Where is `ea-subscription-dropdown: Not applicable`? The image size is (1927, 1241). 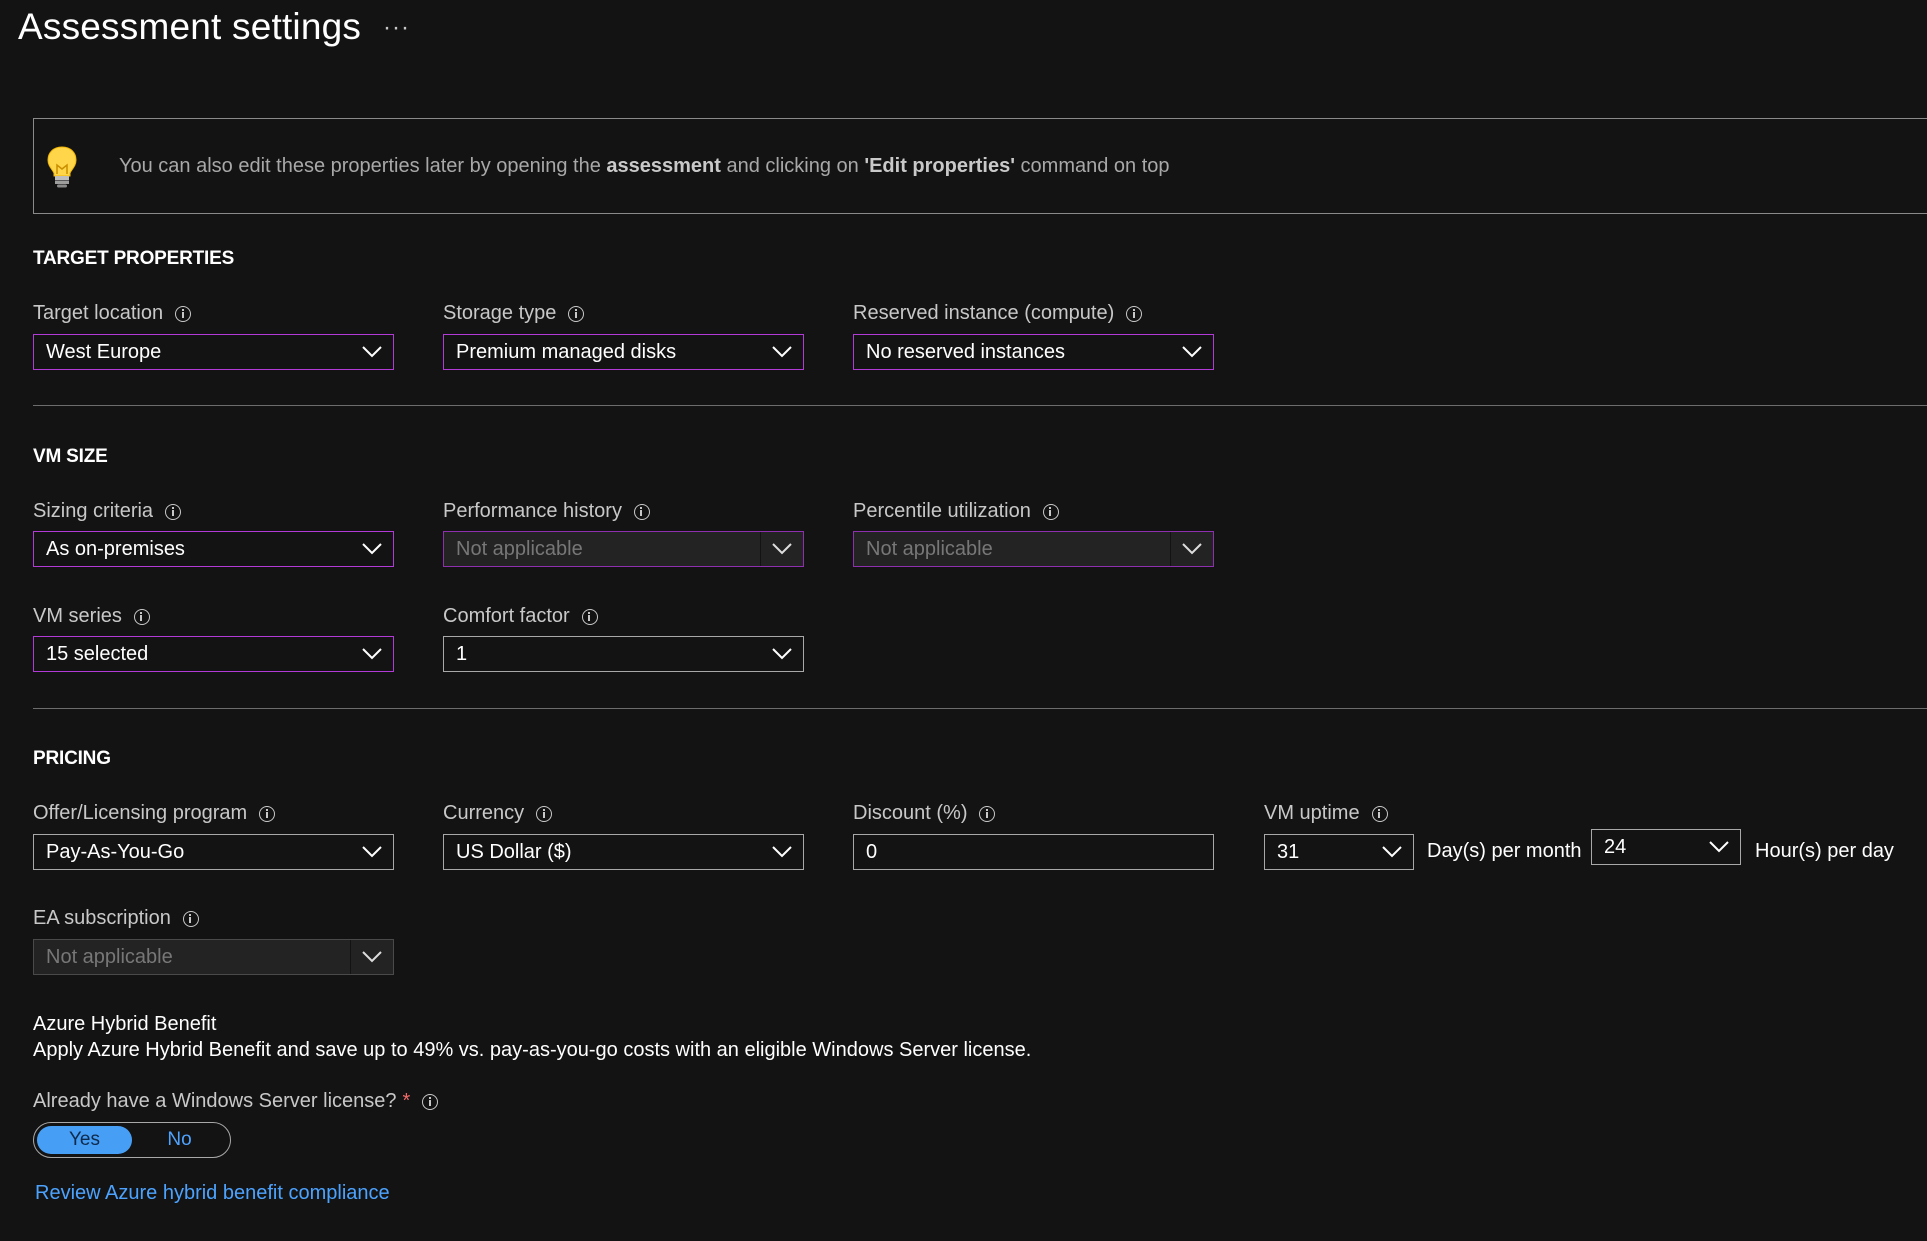 ea-subscription-dropdown: Not applicable is located at coordinates (213, 957).